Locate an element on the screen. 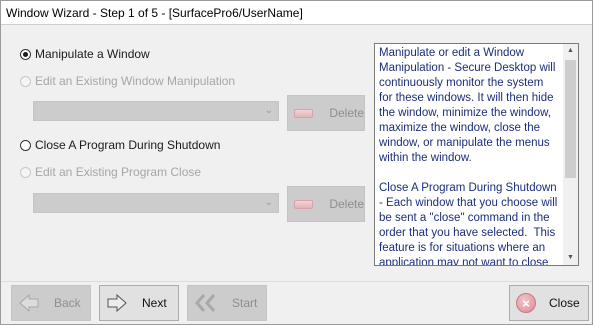  radio-manipulate-window: Manipulate a Window is located at coordinates (85, 54).